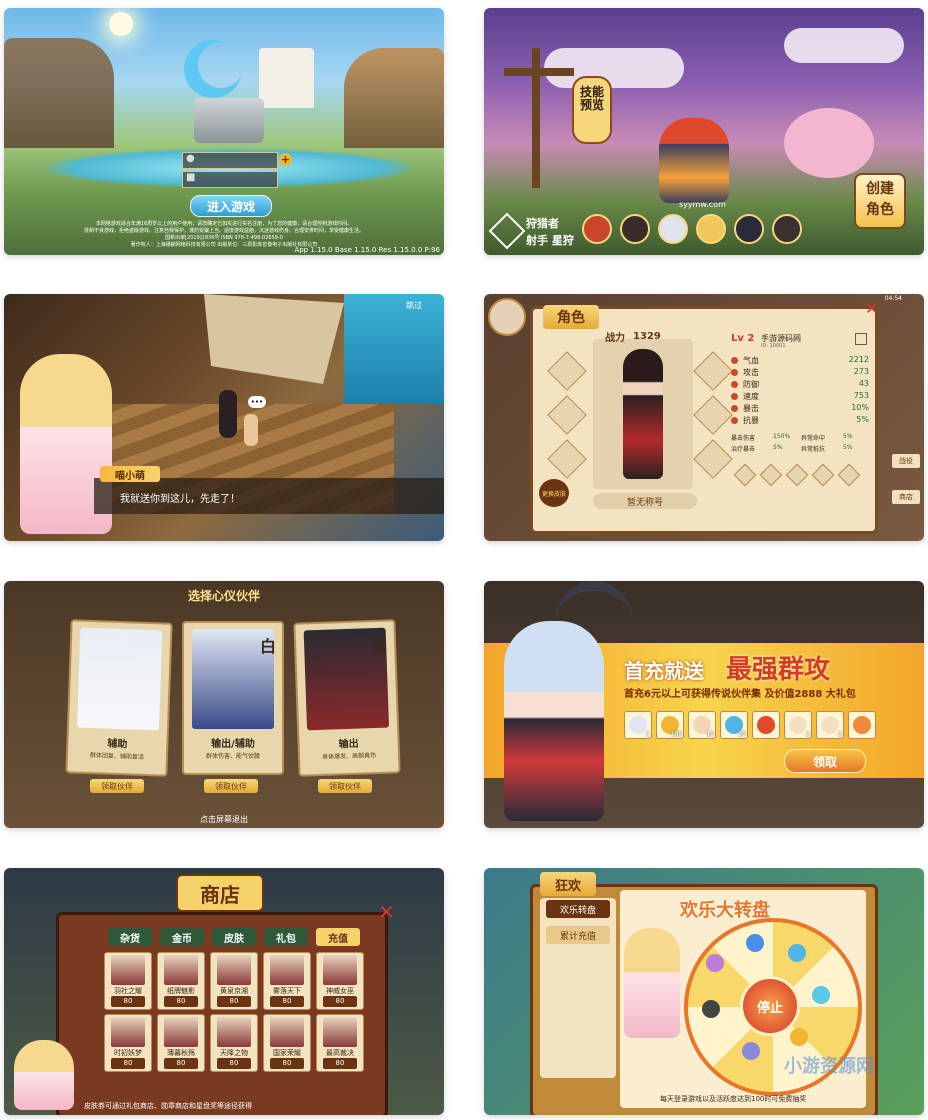  I want to click on title-bar: 暂无称号, so click(645, 501).